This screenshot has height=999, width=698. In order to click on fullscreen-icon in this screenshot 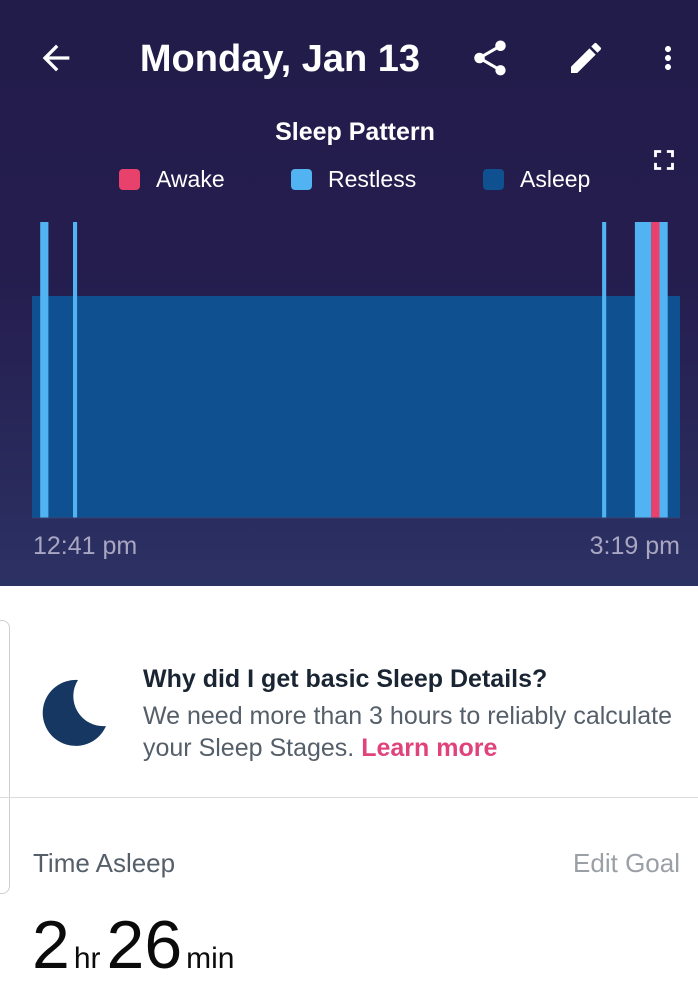, I will do `click(664, 160)`.